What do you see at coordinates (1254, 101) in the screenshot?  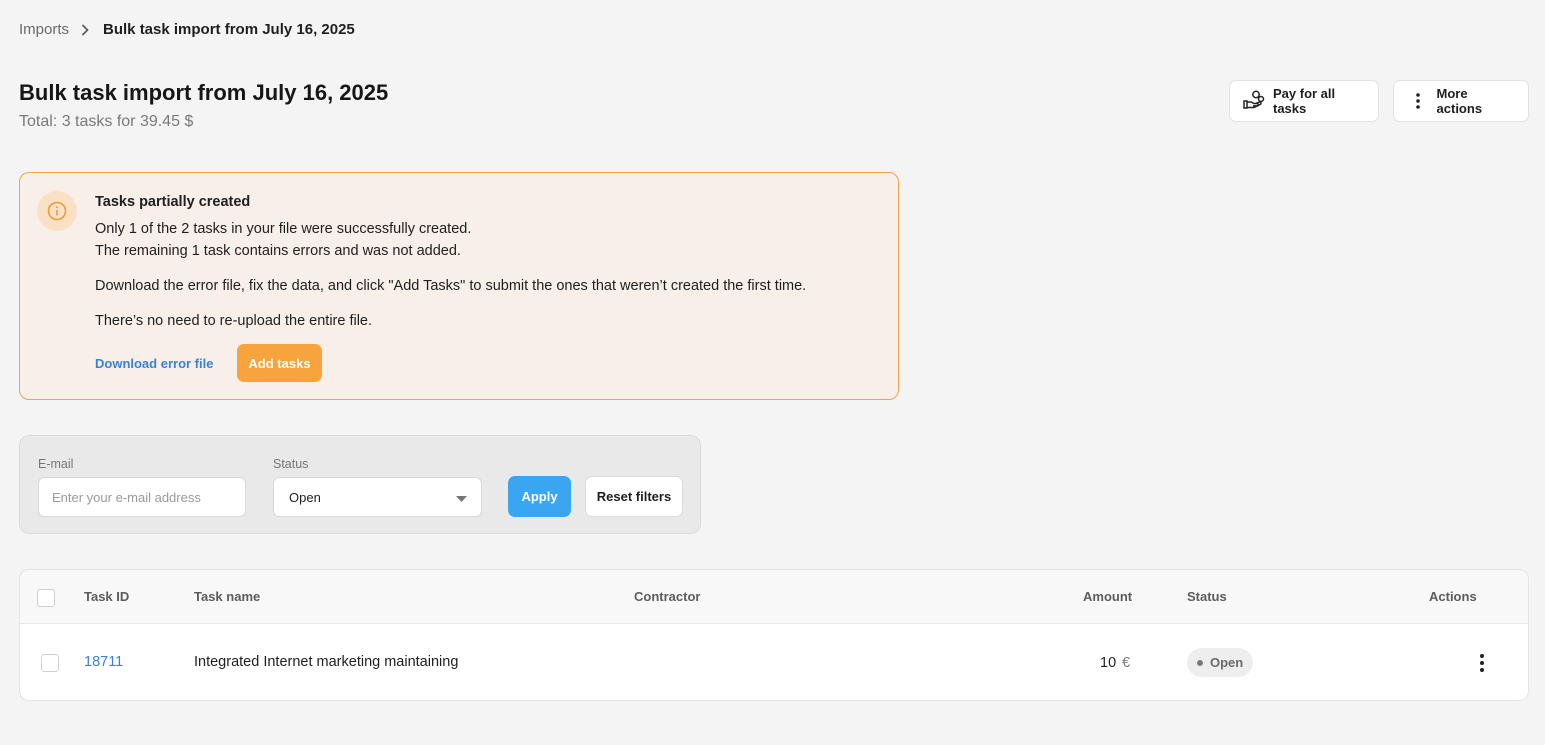 I see `hand-coins-icon` at bounding box center [1254, 101].